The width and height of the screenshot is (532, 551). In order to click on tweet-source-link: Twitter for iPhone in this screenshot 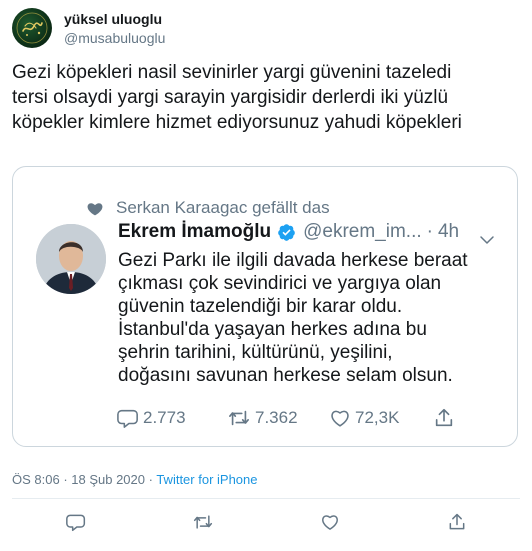, I will do `click(206, 479)`.